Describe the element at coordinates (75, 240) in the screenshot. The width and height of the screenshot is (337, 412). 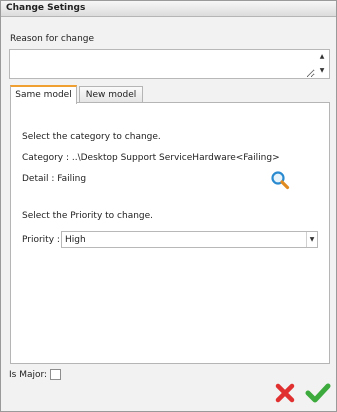
I see `priority-value: High` at that location.